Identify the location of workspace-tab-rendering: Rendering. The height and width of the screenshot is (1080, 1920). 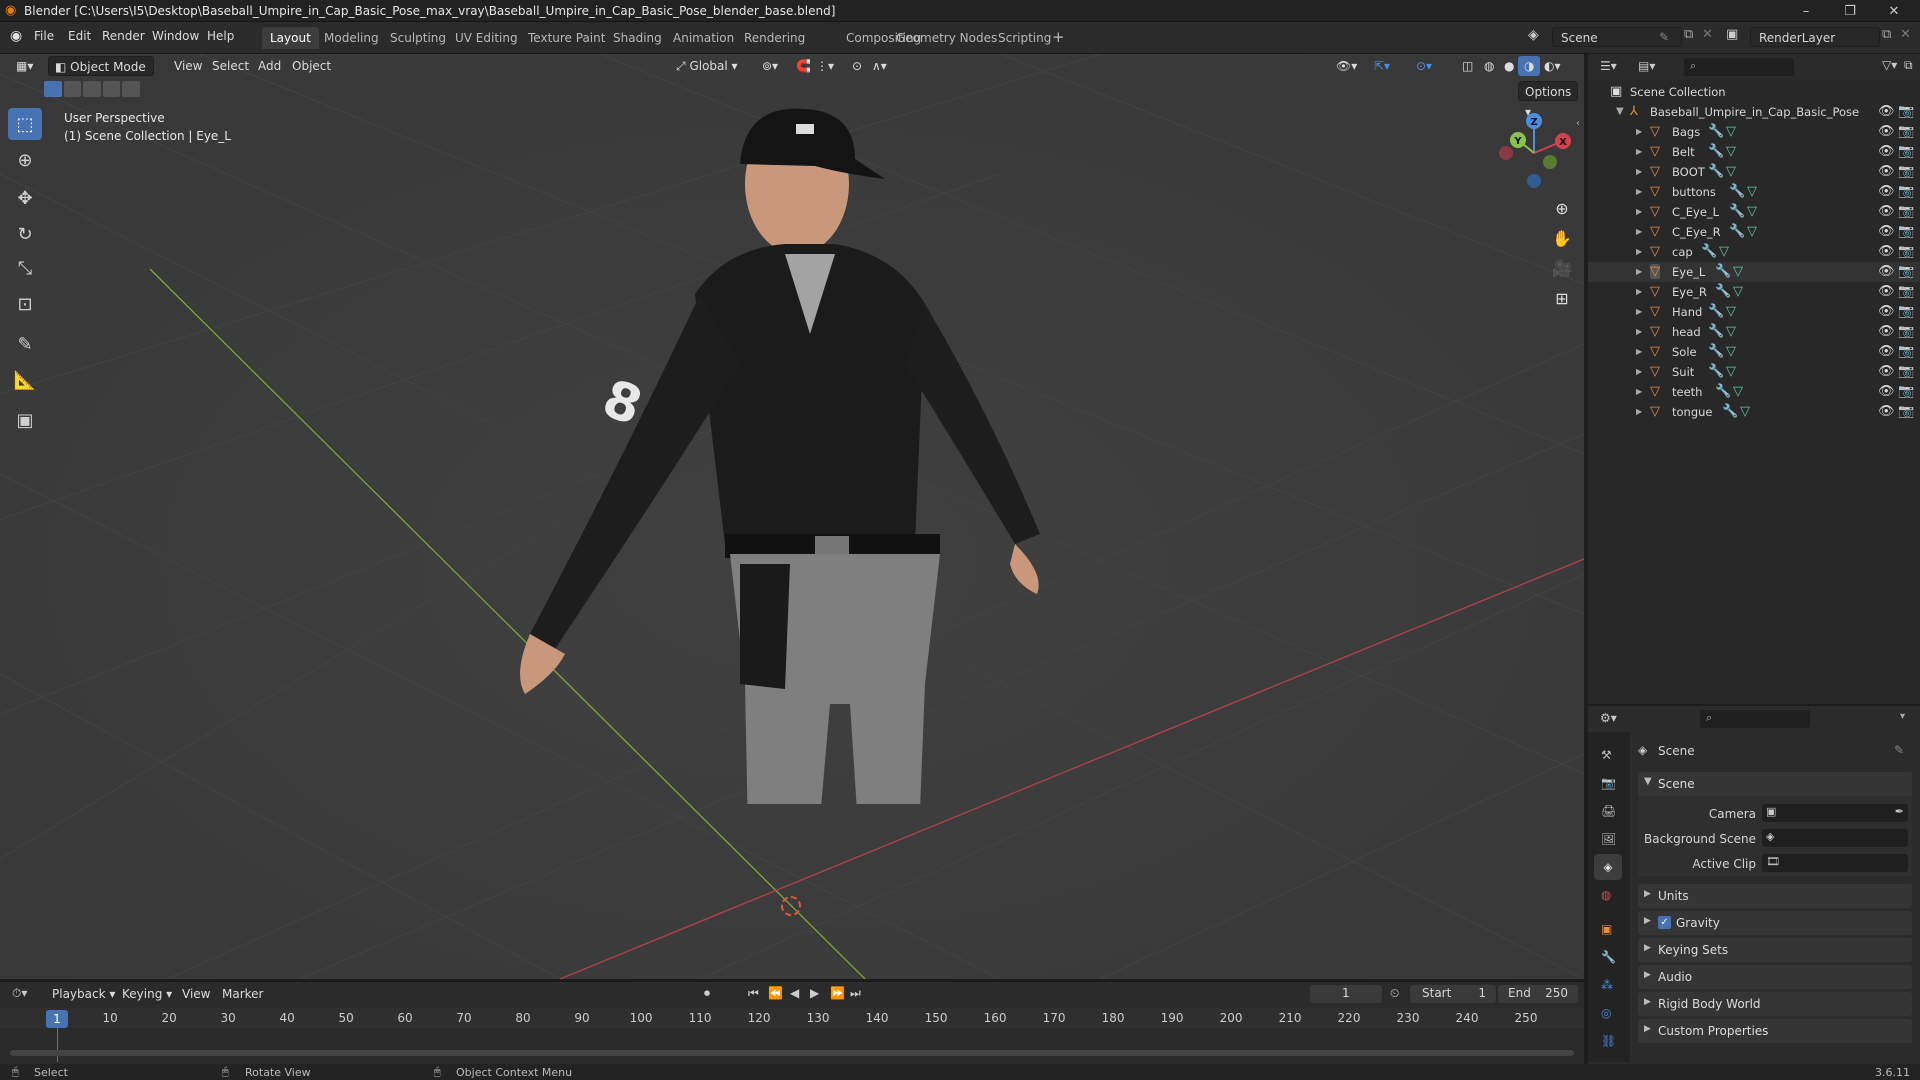
(774, 38).